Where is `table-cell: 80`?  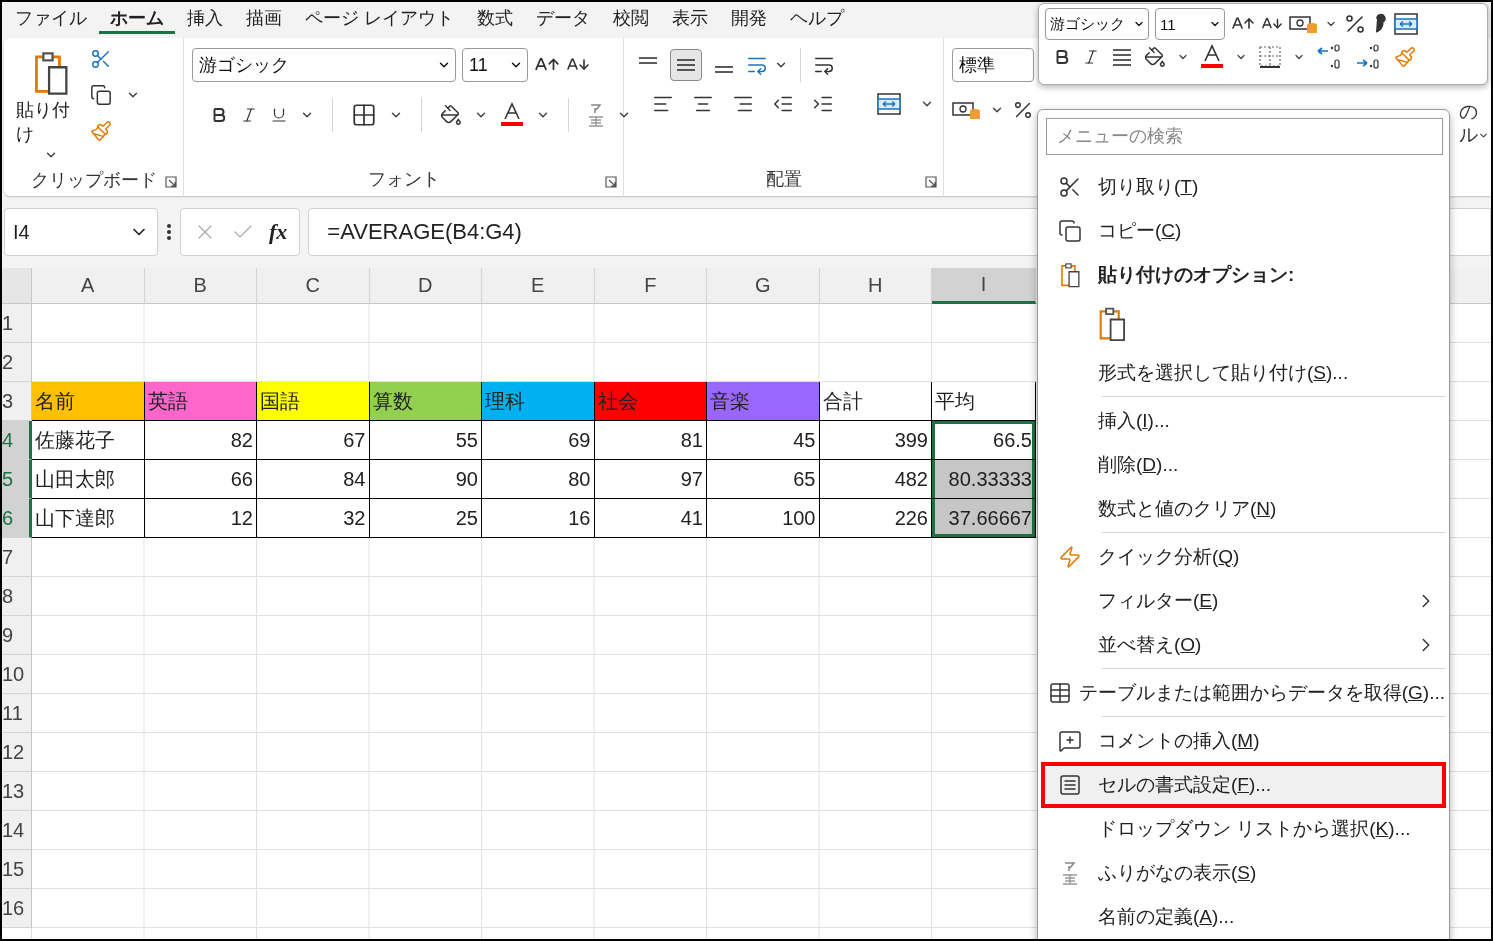
table-cell: 80 is located at coordinates (538, 479).